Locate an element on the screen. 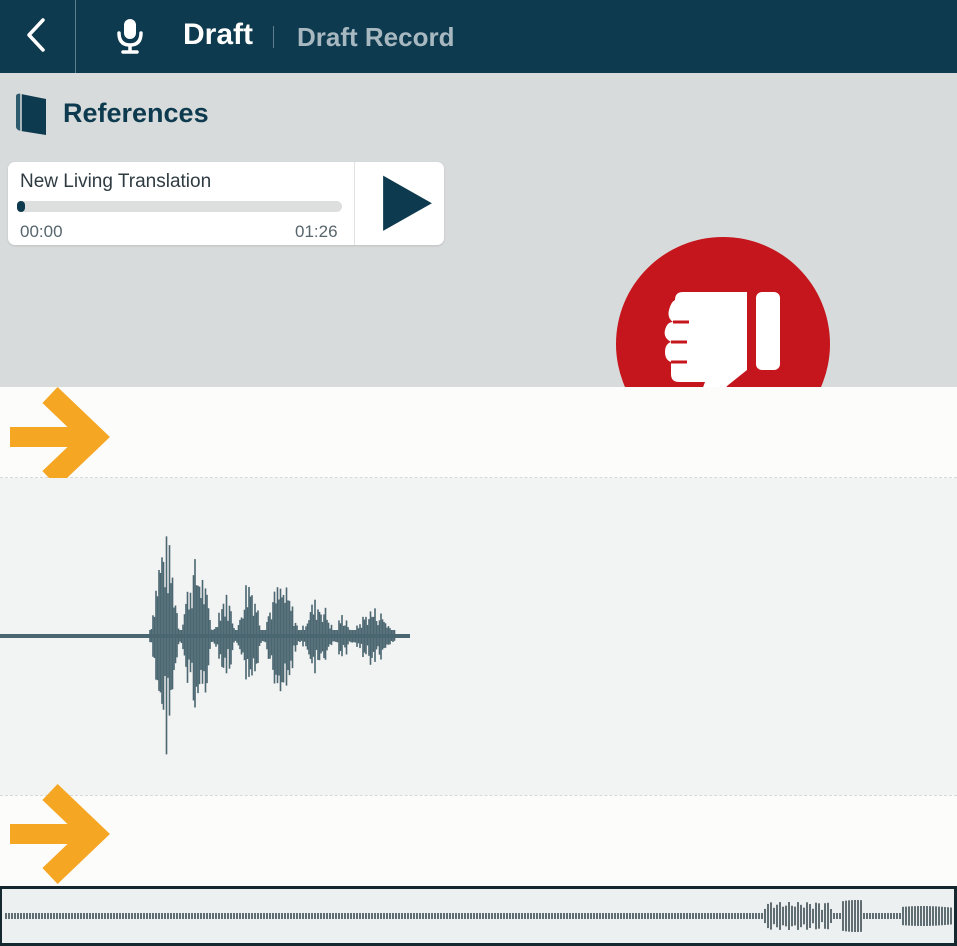  reference-player-card: New Living Translation 00:00 01:26 is located at coordinates (226, 203).